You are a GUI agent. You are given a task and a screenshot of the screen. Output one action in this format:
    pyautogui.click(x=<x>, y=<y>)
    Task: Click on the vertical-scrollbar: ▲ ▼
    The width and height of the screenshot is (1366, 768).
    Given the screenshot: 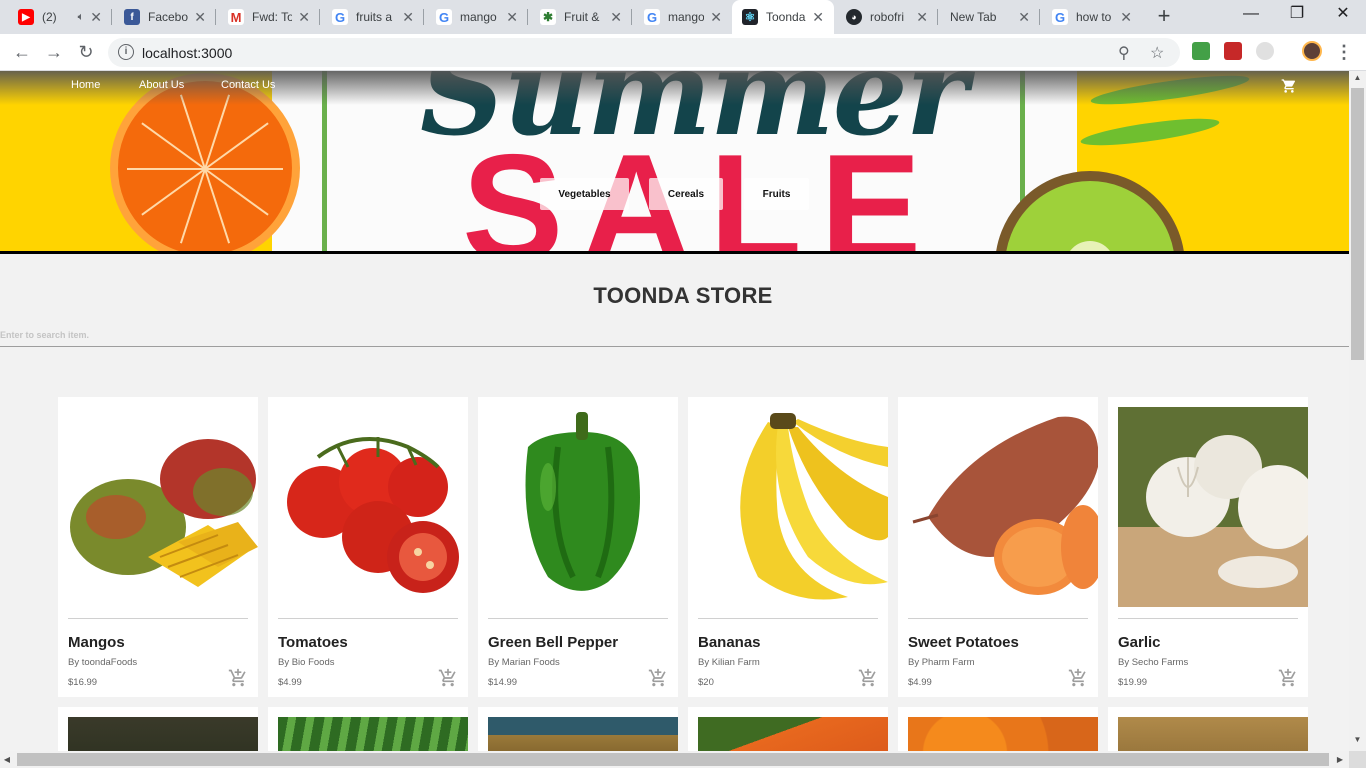 What is the action you would take?
    pyautogui.click(x=1357, y=411)
    